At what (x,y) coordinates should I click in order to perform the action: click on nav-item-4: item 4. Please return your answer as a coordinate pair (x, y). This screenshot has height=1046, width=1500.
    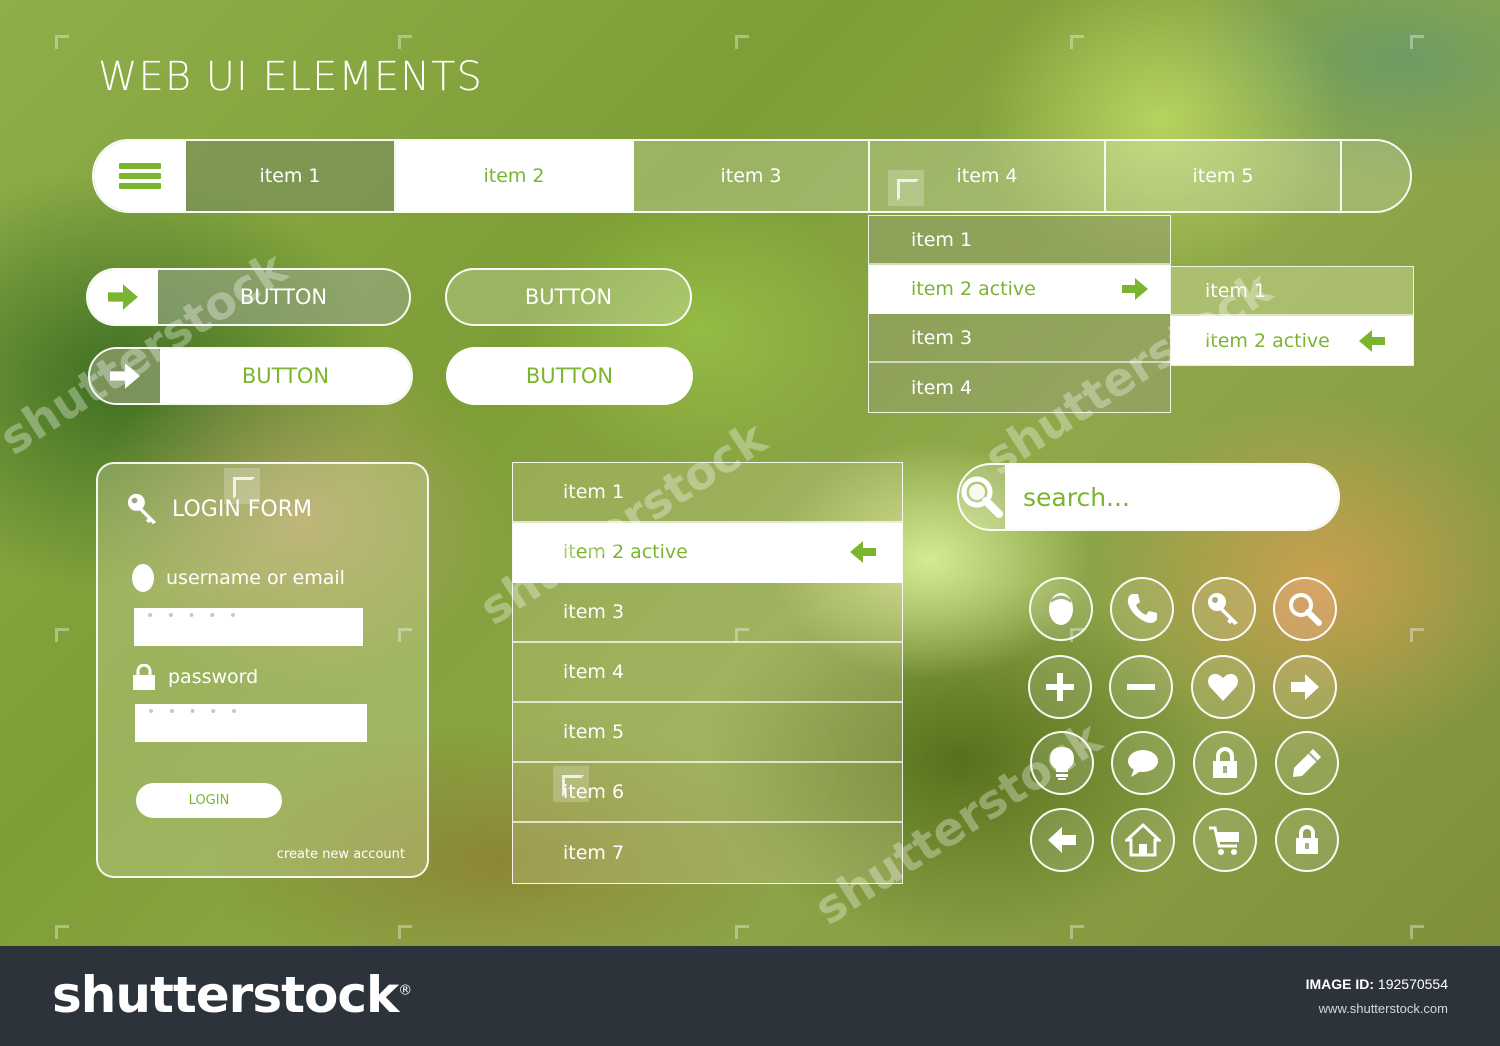
    Looking at the image, I should click on (988, 176).